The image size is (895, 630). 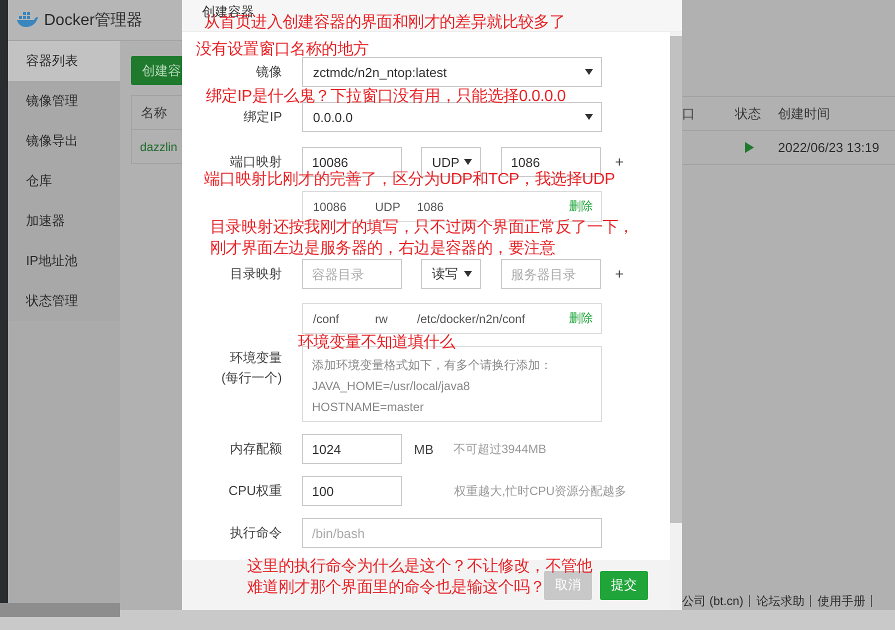 I want to click on horizontal-scrollbar, so click(x=60, y=610).